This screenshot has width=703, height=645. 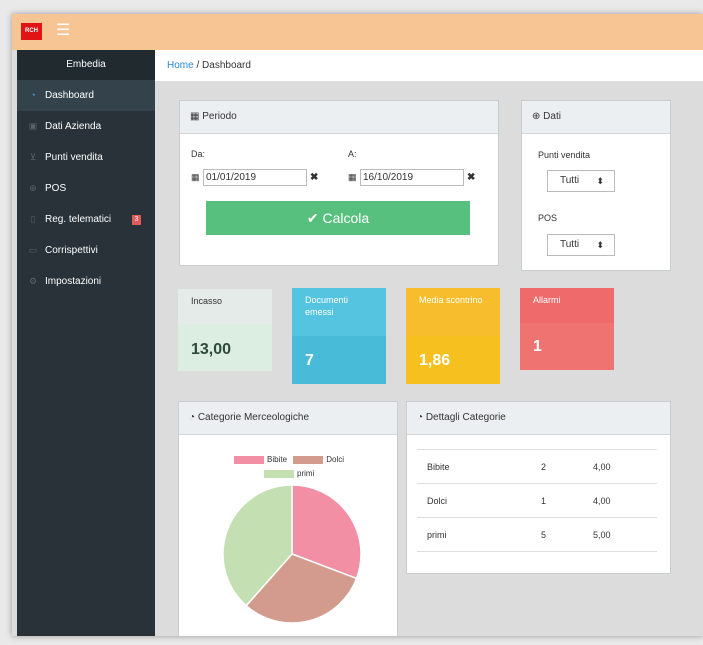 I want to click on sidebar-item-label: Impostazioni, so click(x=73, y=281).